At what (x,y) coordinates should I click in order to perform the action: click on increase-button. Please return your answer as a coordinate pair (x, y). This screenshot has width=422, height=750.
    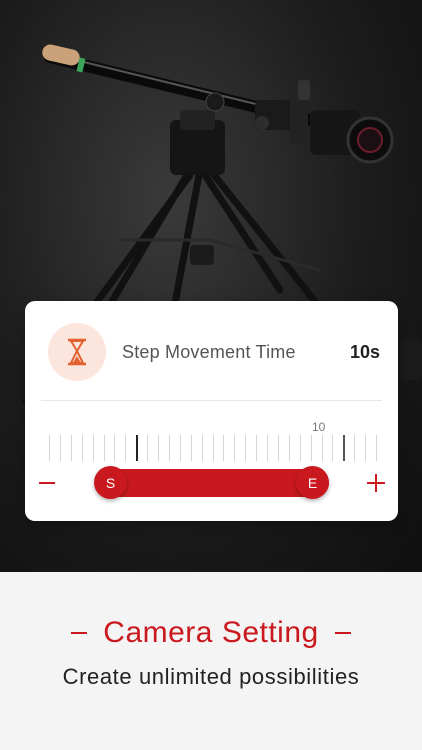
    Looking at the image, I should click on (376, 483).